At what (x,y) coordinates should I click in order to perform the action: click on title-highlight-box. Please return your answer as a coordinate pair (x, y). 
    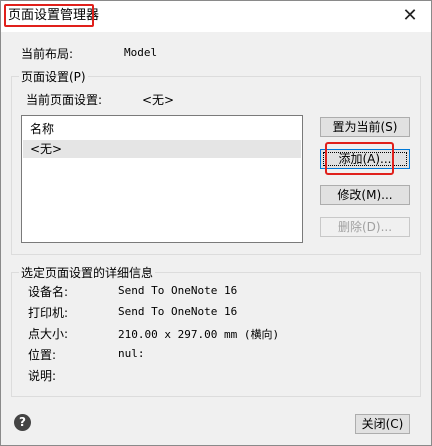
    Looking at the image, I should click on (49, 15).